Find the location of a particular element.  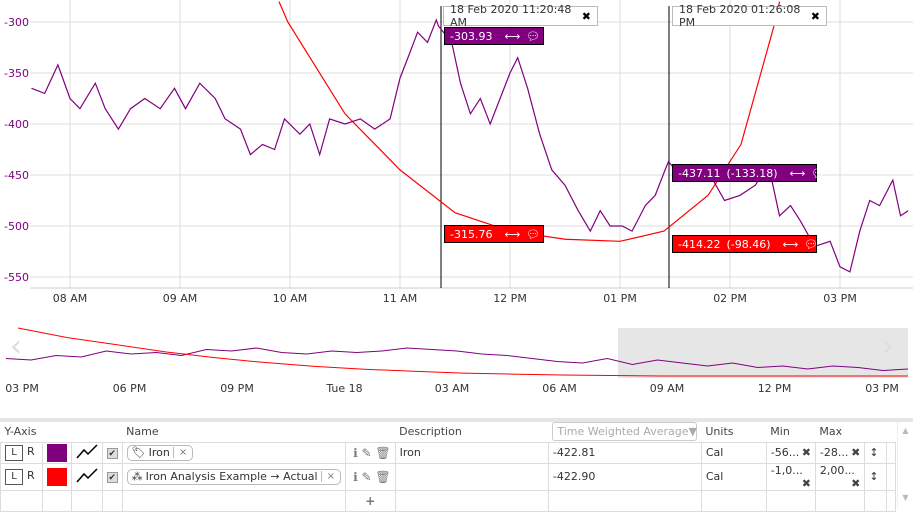

nav-right-arrow-icon: › is located at coordinates (888, 346).